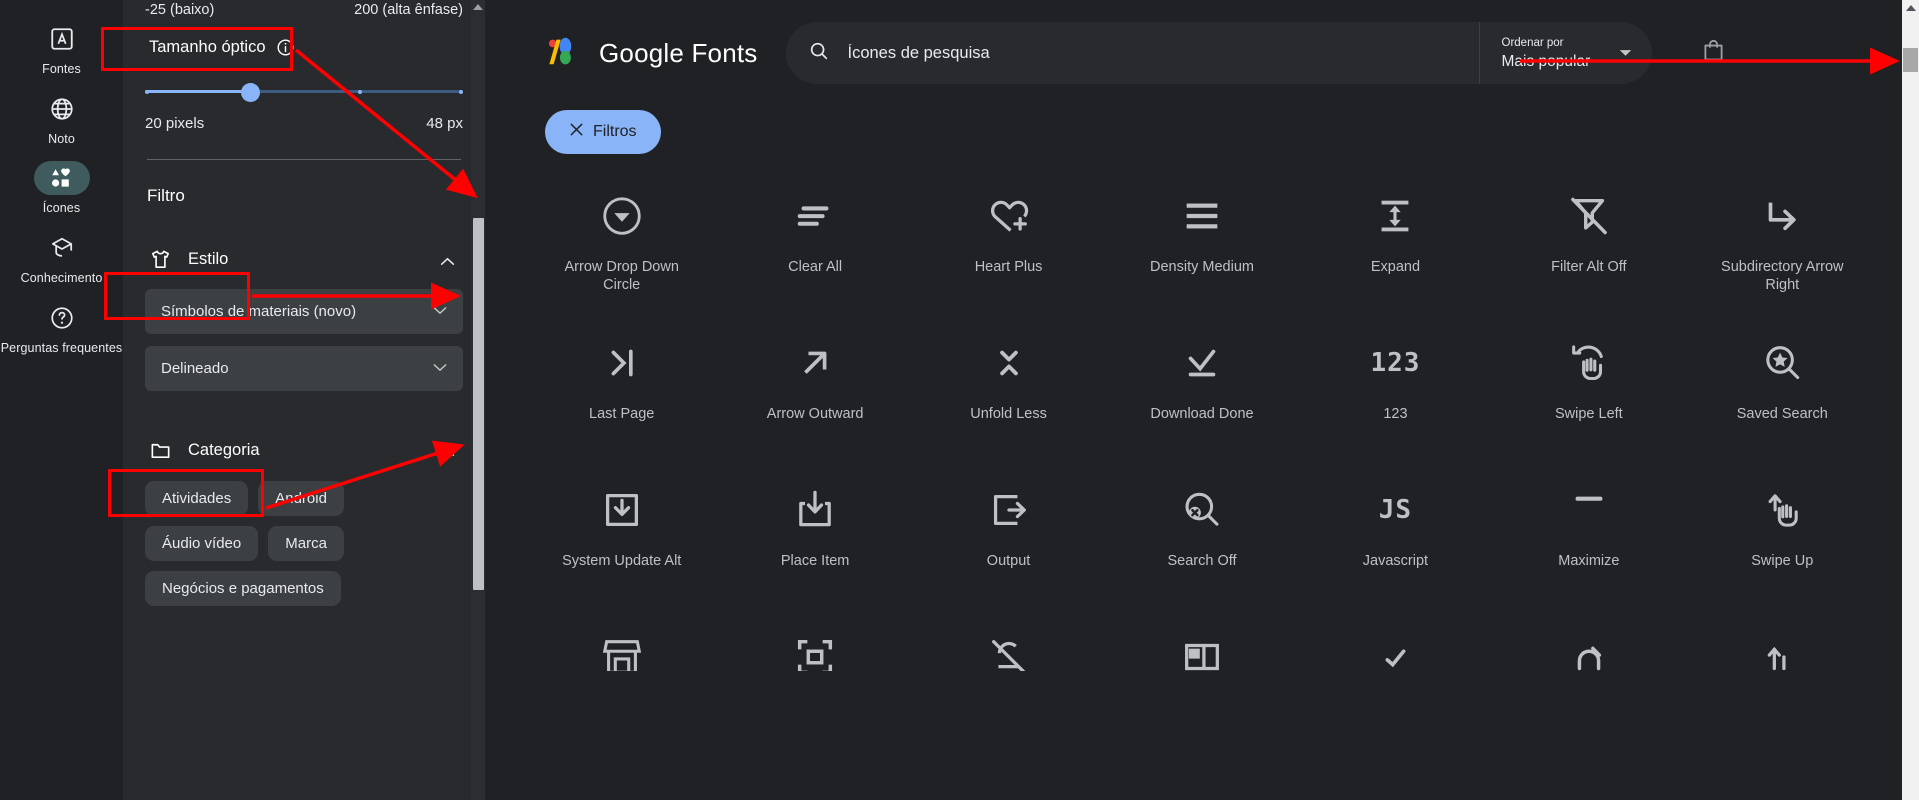 The height and width of the screenshot is (800, 1919). I want to click on style-header: Estilo, so click(304, 259).